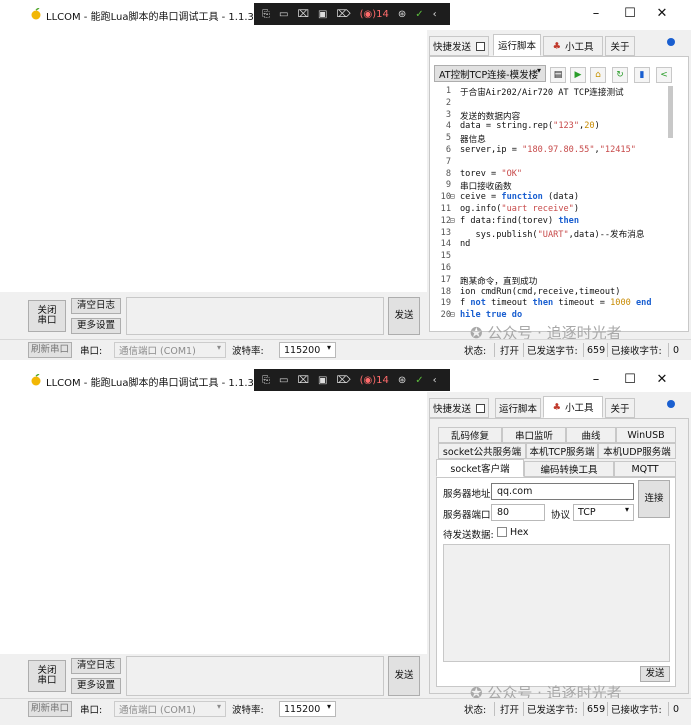  What do you see at coordinates (636, 710) in the screenshot?
I see `recv-label: 已接收字节:` at bounding box center [636, 710].